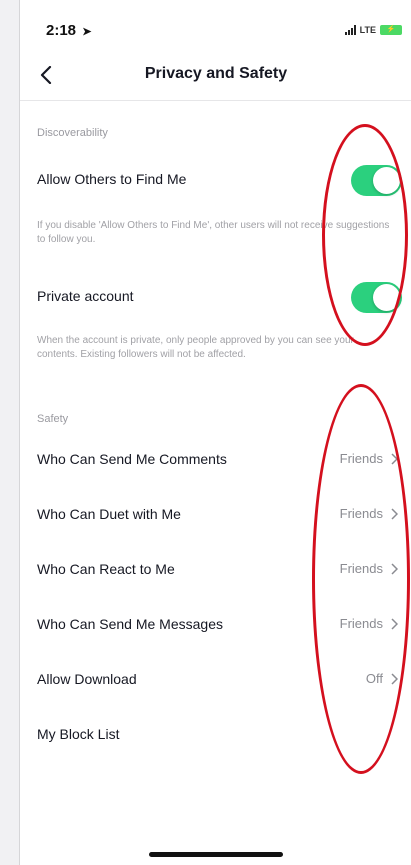 This screenshot has height=865, width=411. I want to click on setting-row-react: Who Can React to Me Friends, so click(215, 570).